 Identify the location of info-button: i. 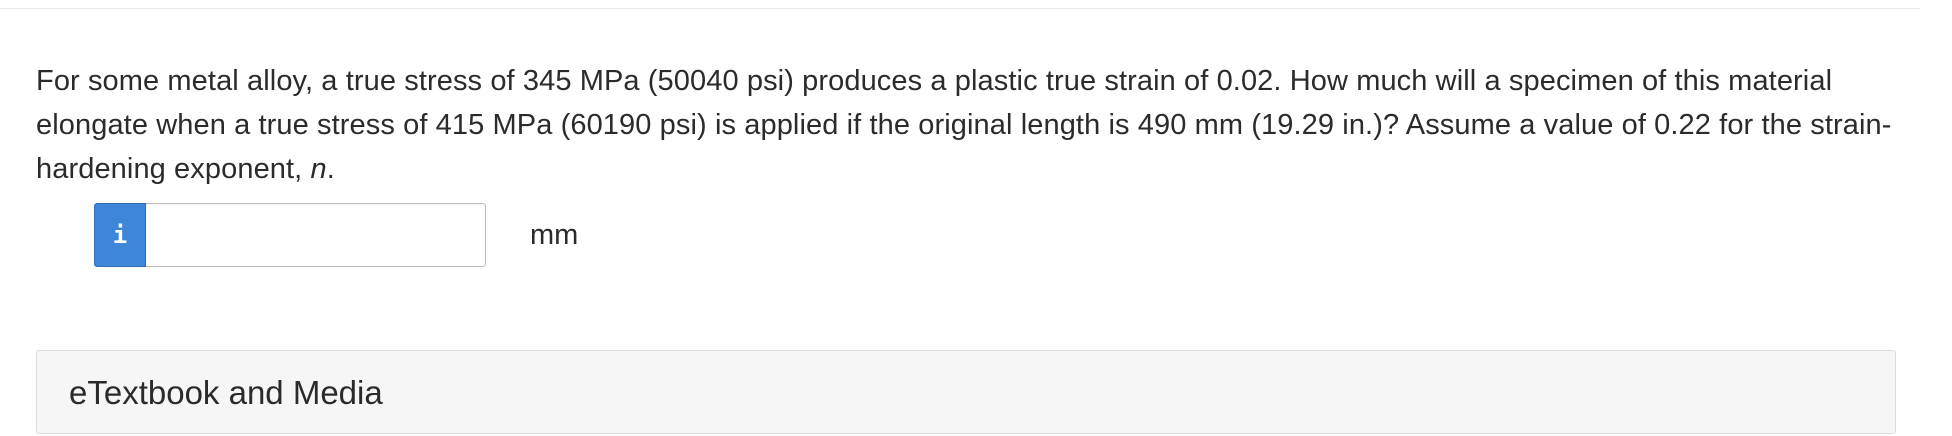
(120, 235).